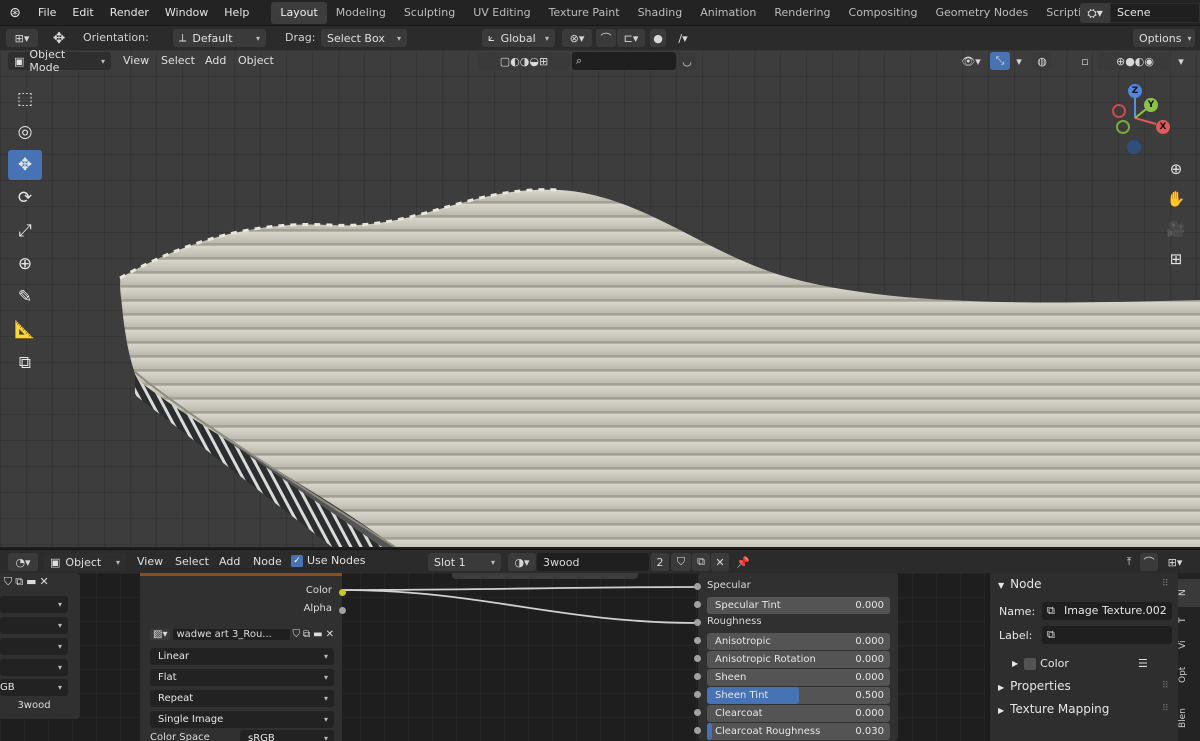  Describe the element at coordinates (545, 576) in the screenshot. I see `node-stub` at that location.